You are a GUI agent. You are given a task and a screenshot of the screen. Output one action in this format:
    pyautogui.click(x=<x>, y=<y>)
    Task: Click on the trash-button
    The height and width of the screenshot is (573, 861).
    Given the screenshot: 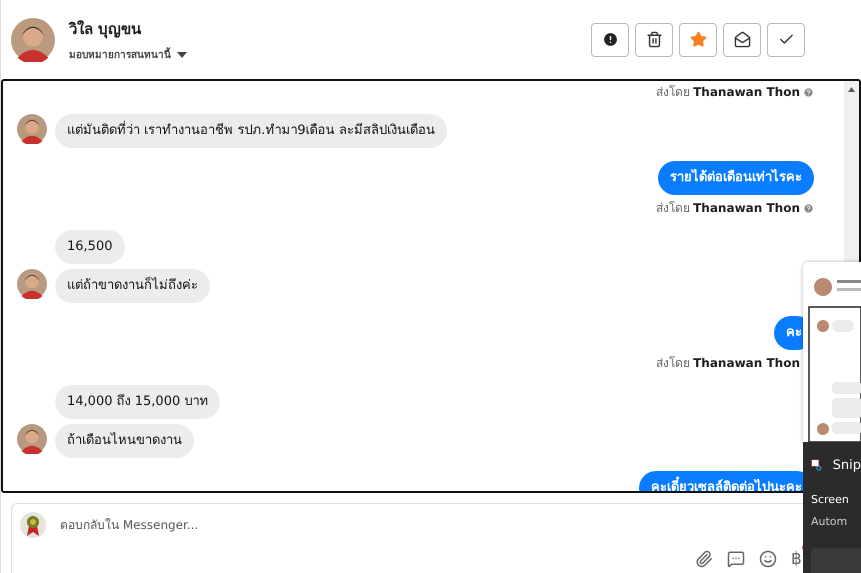 What is the action you would take?
    pyautogui.click(x=654, y=39)
    